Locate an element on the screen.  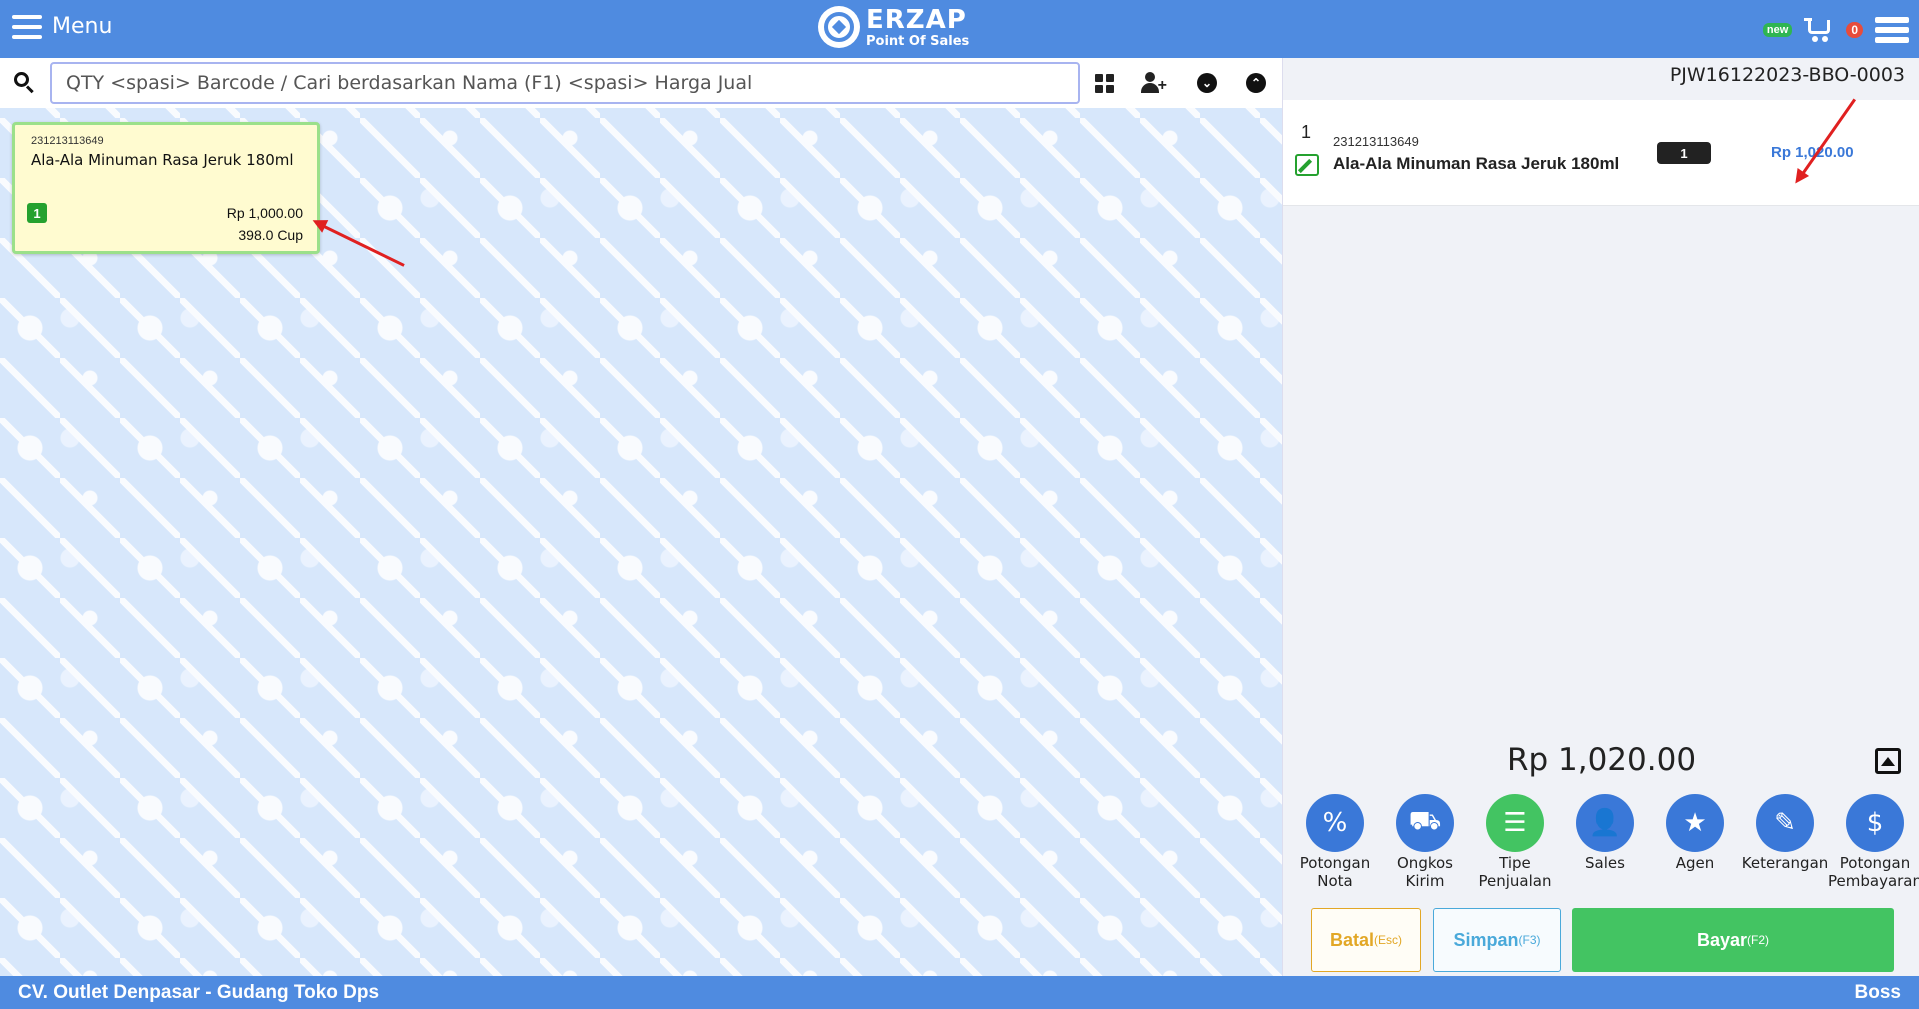
menu-button: Menu is located at coordinates (62, 26).